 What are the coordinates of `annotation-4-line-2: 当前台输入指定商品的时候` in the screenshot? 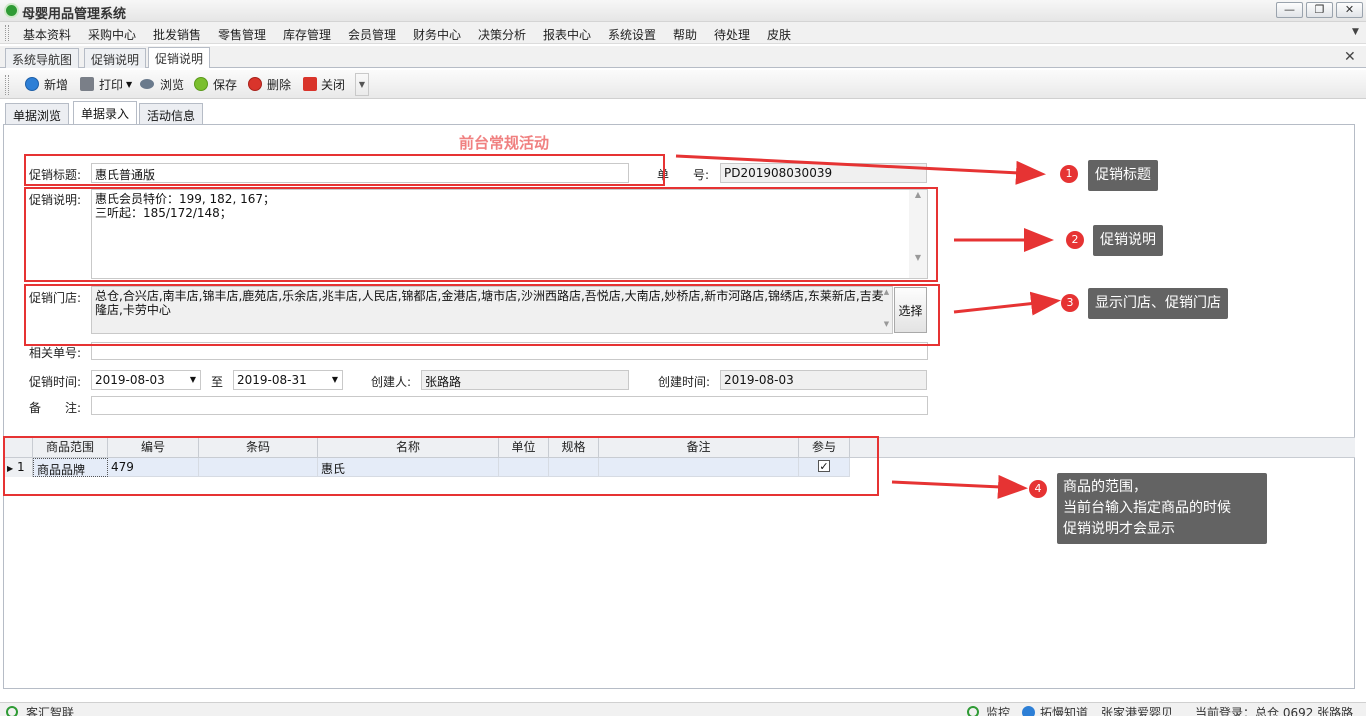 It's located at (1147, 508).